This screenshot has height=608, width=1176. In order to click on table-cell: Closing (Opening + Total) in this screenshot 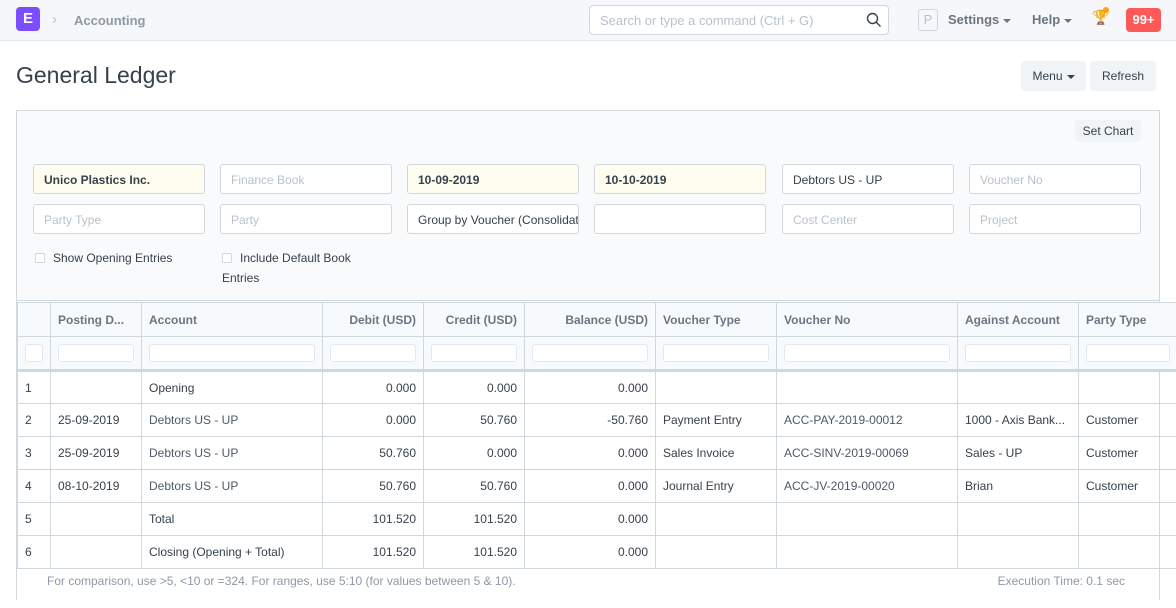, I will do `click(232, 552)`.